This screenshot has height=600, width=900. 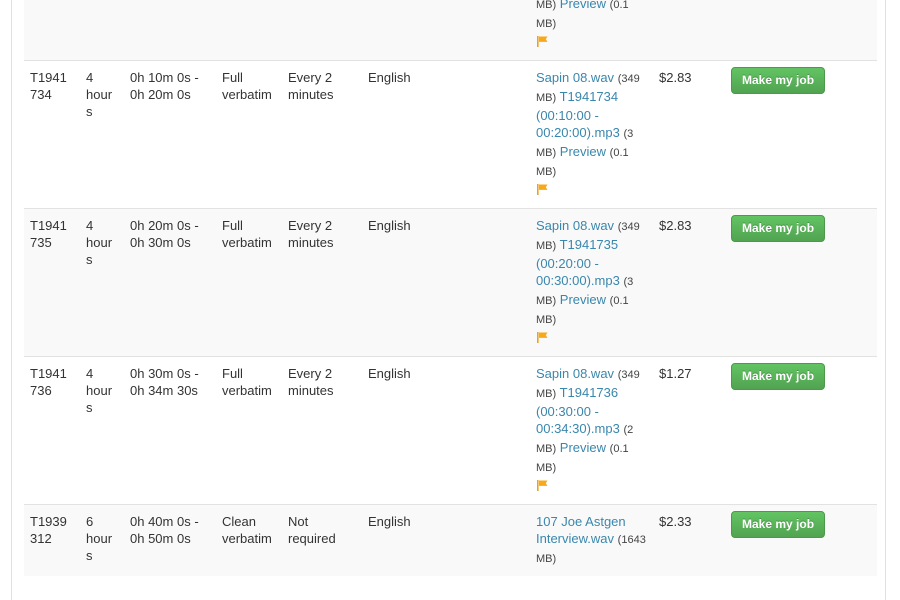 I want to click on cell-turnaround: 6 hours, so click(x=102, y=540).